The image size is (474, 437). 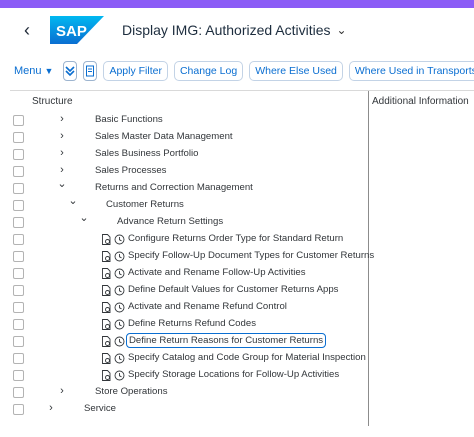 I want to click on tree-row: ⌄ Returns and Correction Management, so click(x=242, y=187).